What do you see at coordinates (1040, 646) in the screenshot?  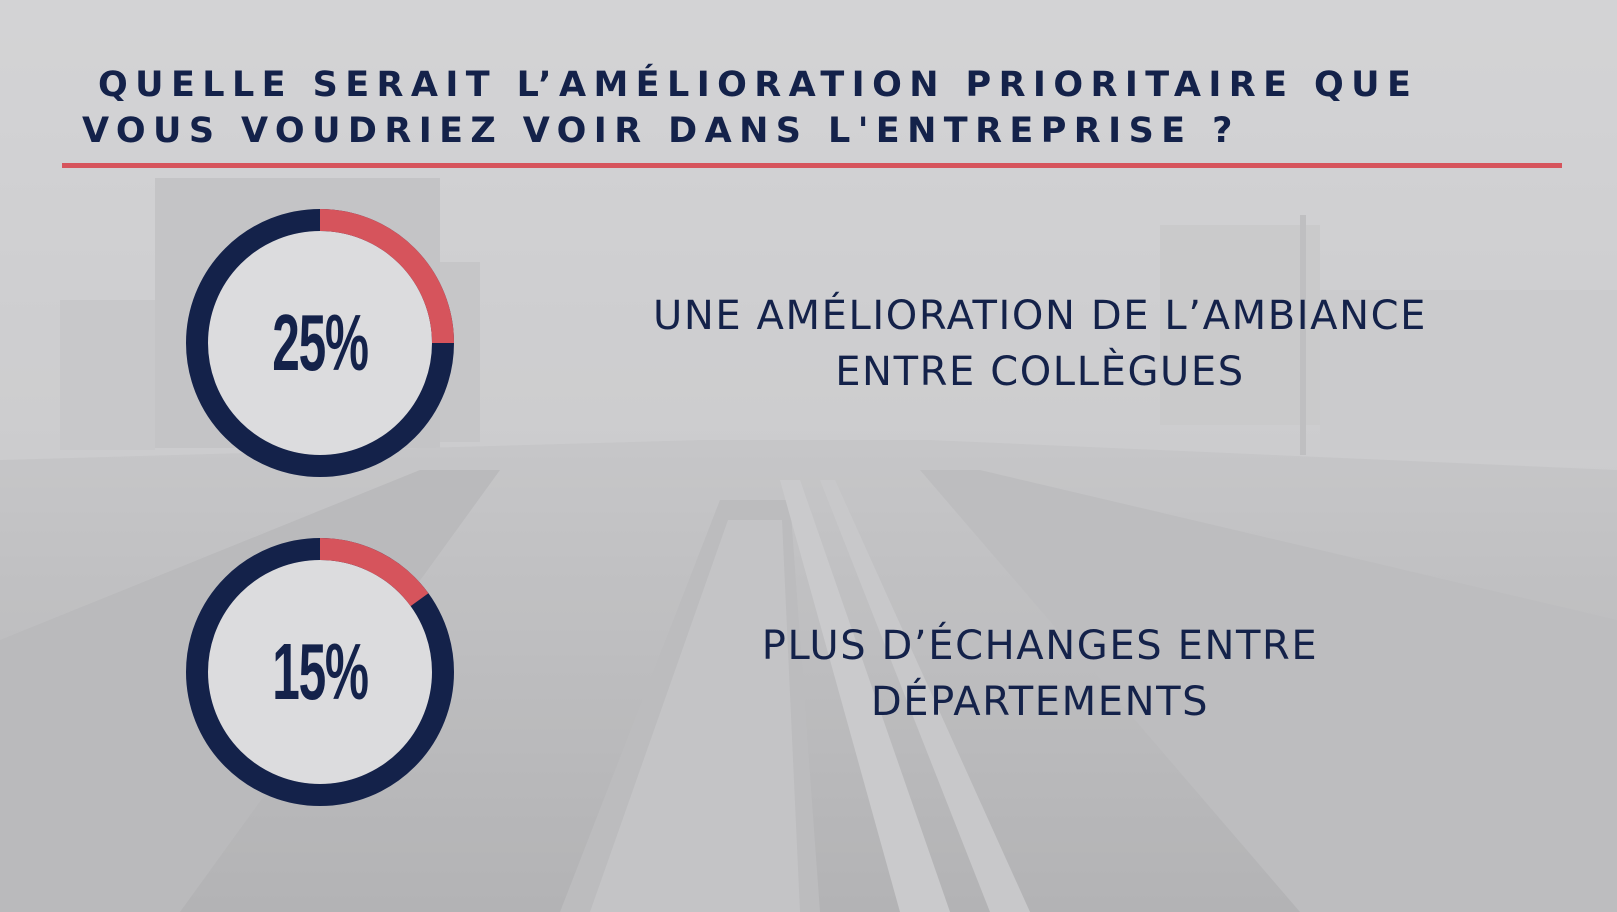 I see `stat-label-echanges-line-1: PLUS D’ÉCHANGES ENTRE` at bounding box center [1040, 646].